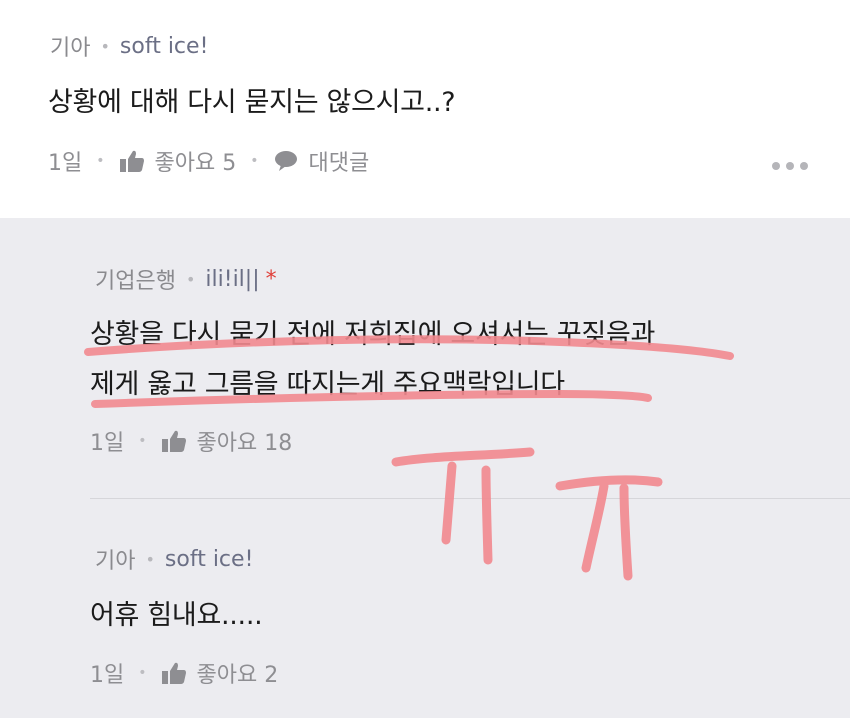 Image resolution: width=850 pixels, height=718 pixels. Describe the element at coordinates (245, 441) in the screenshot. I see `like-button: 좋아요 18` at that location.